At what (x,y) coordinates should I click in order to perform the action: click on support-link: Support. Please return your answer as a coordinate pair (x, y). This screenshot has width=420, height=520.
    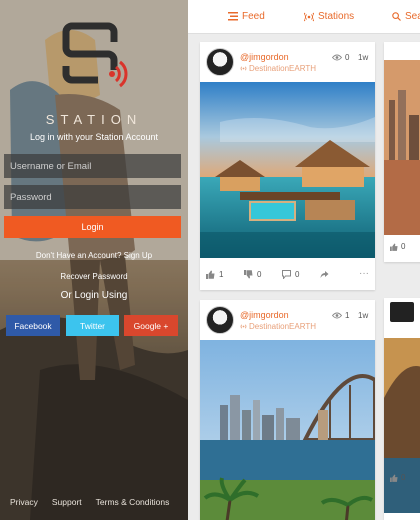
    Looking at the image, I should click on (67, 502).